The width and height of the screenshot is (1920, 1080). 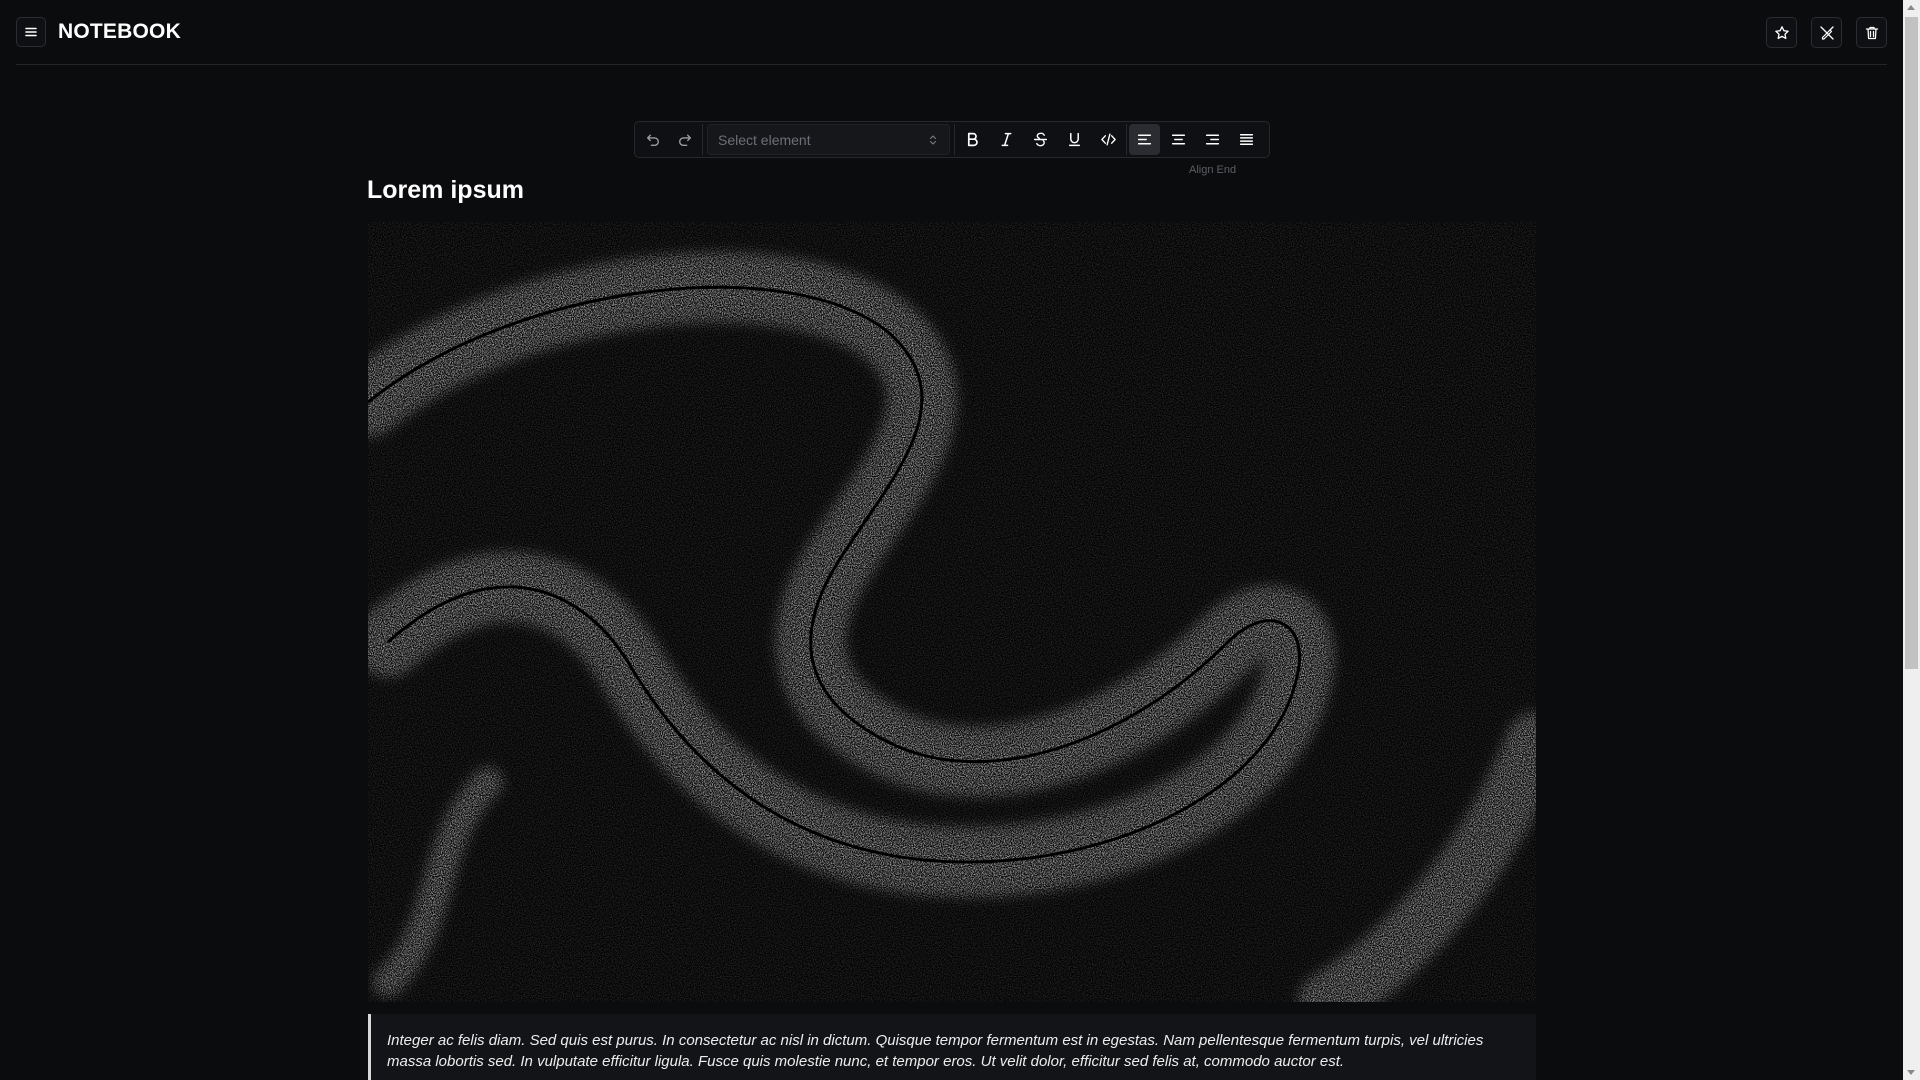 I want to click on italic-button, so click(x=1006, y=139).